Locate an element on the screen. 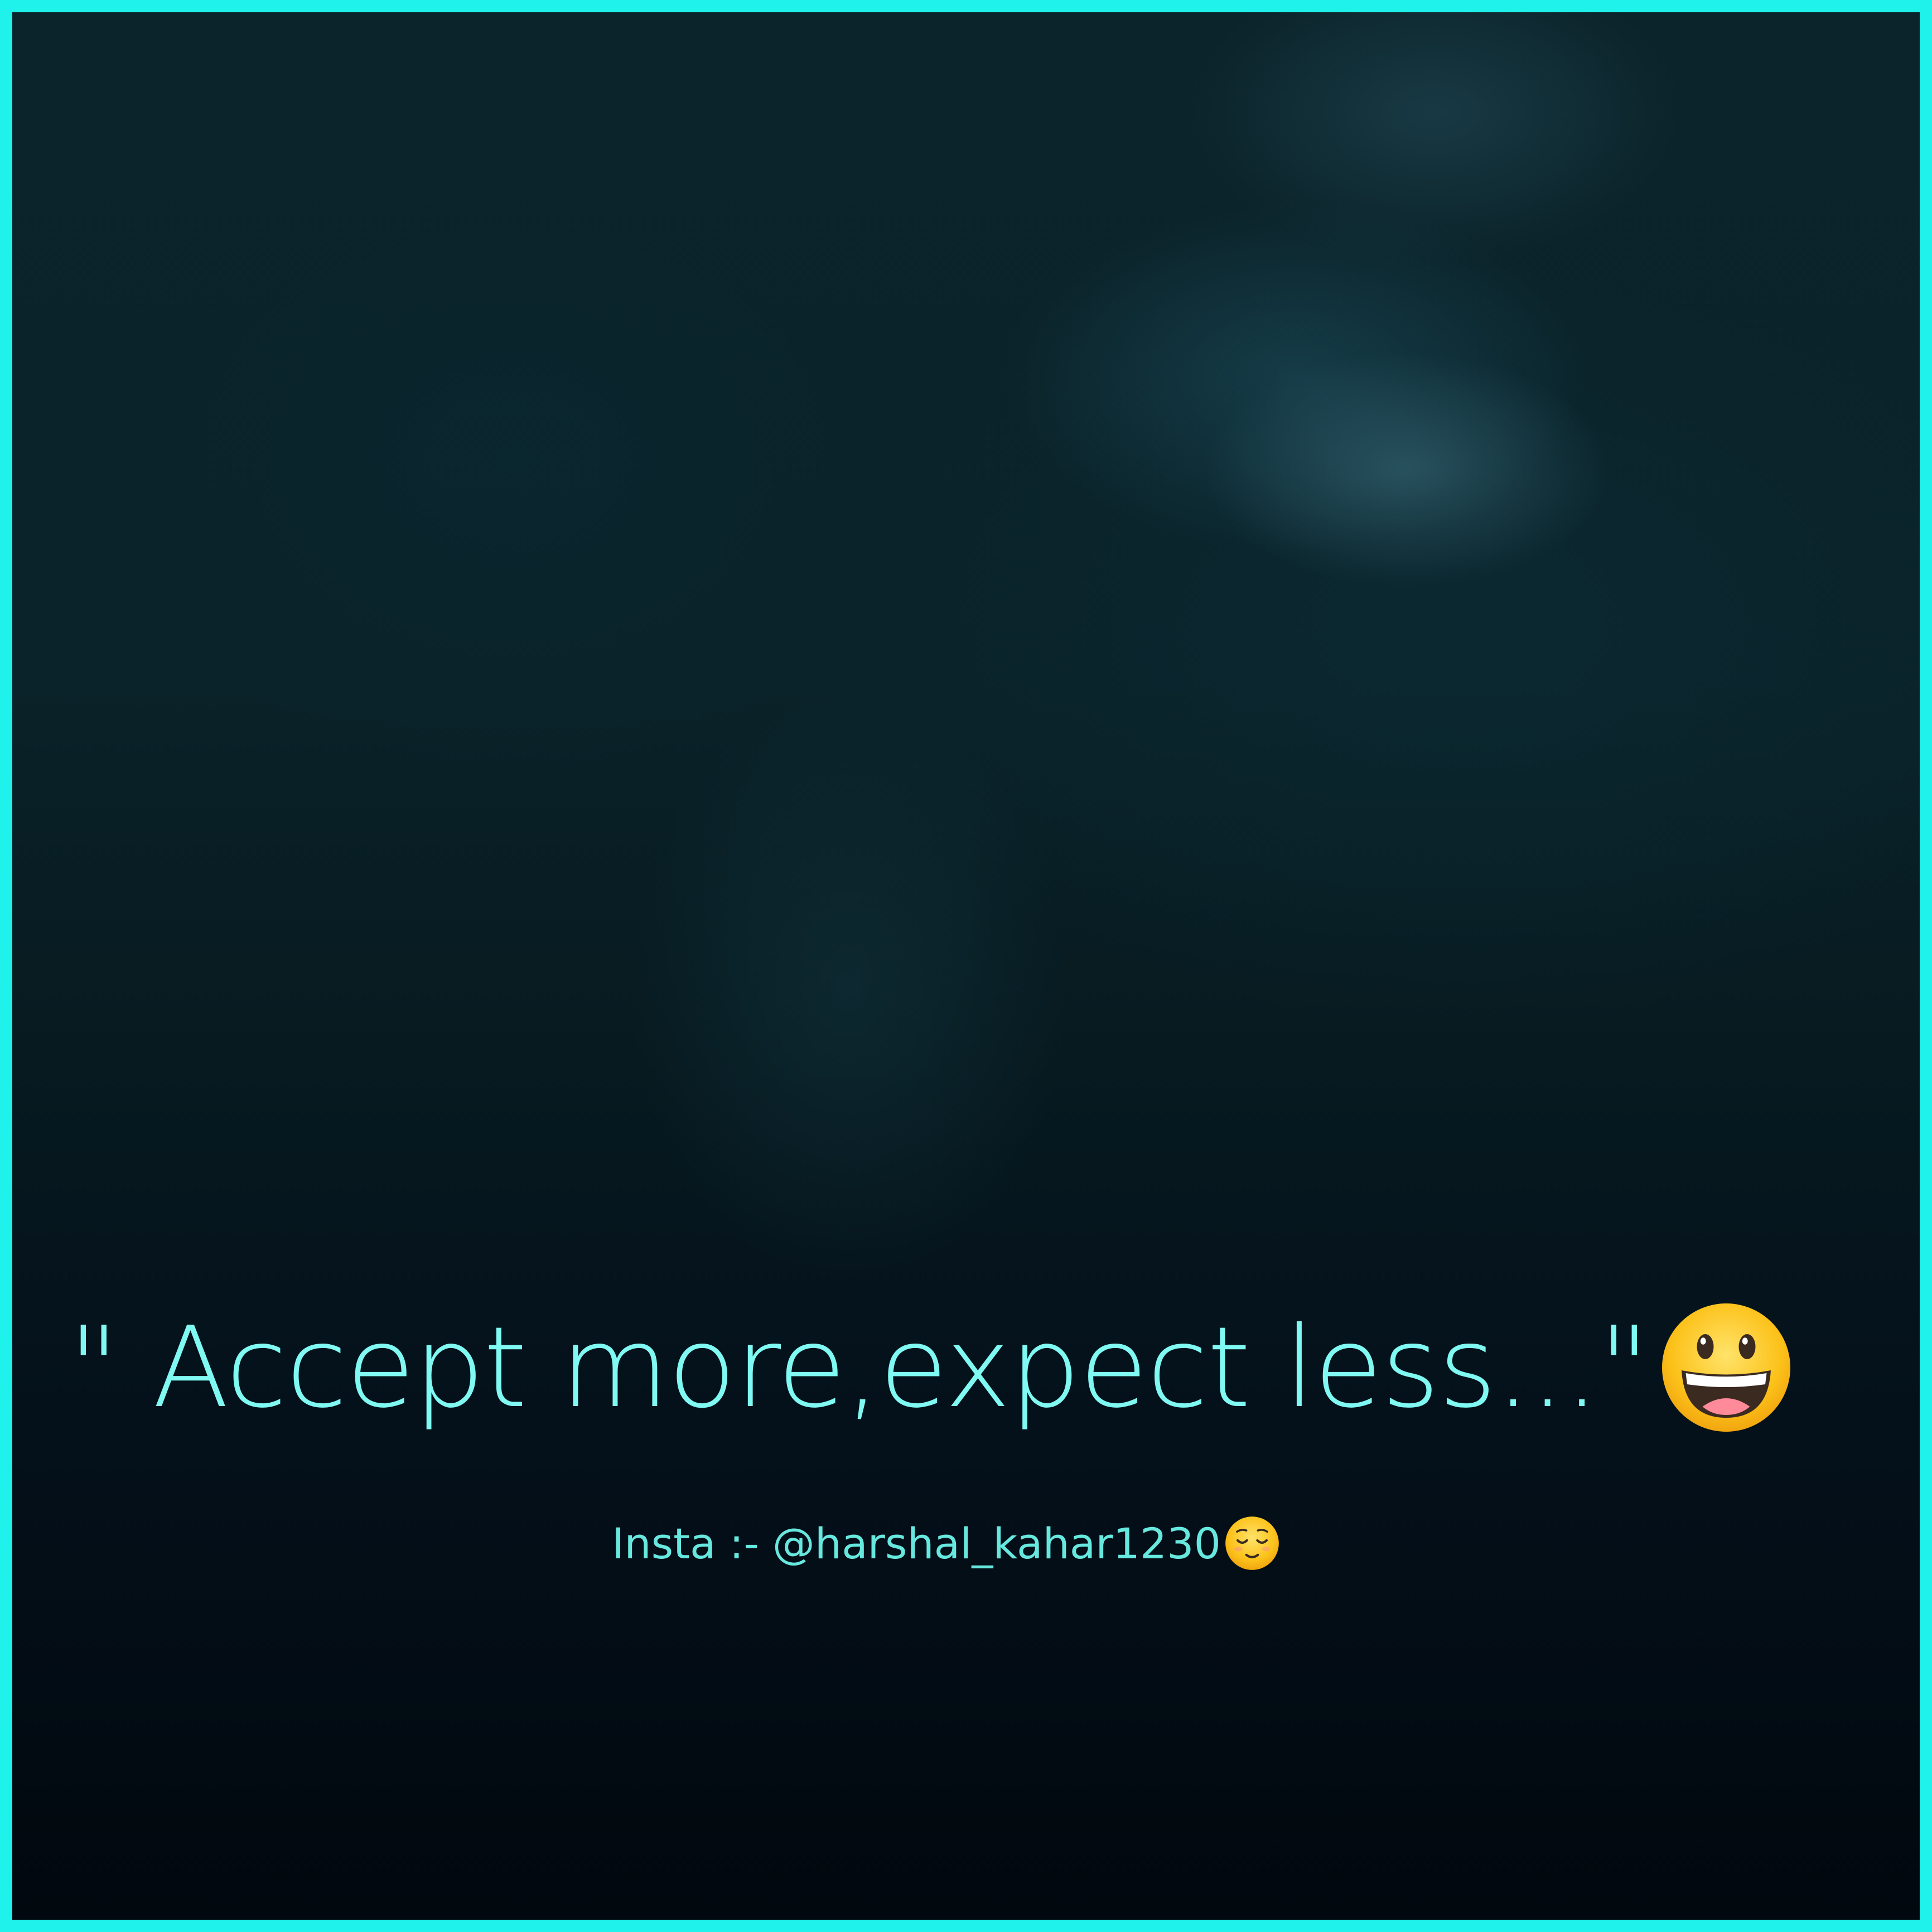 The height and width of the screenshot is (1932, 1932). credit-line: Insta :- @harshal_kahar1230 is located at coordinates (946, 1543).